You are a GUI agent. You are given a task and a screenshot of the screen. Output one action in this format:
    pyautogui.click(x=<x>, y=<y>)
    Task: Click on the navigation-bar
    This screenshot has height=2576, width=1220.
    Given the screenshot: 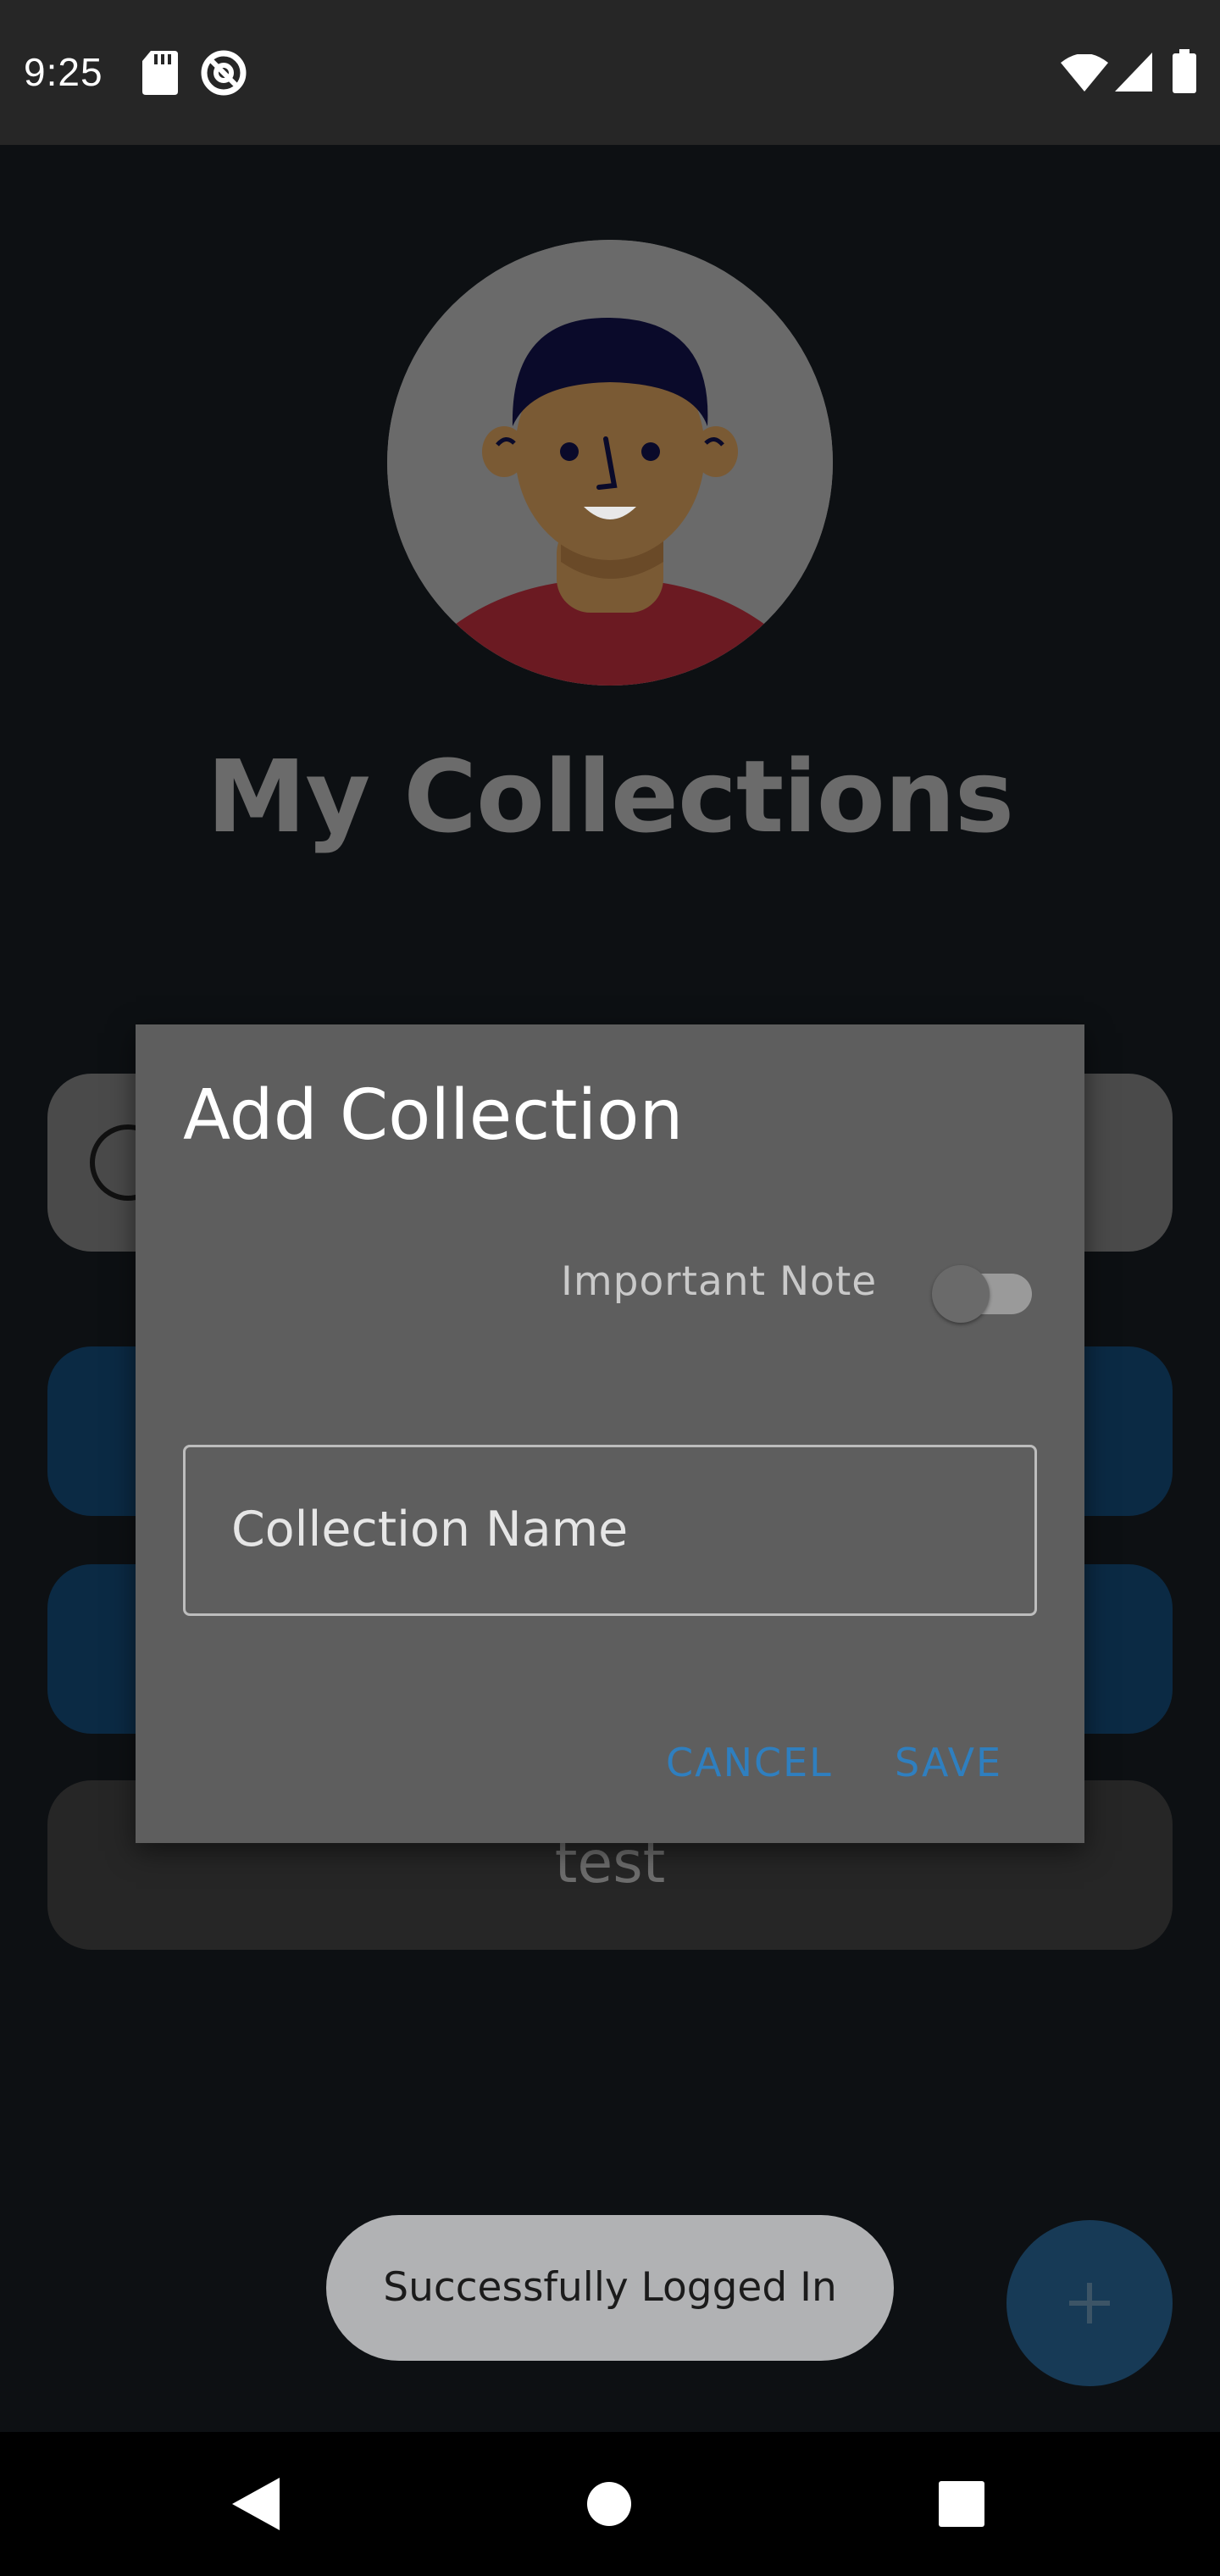 What is the action you would take?
    pyautogui.click(x=610, y=2504)
    